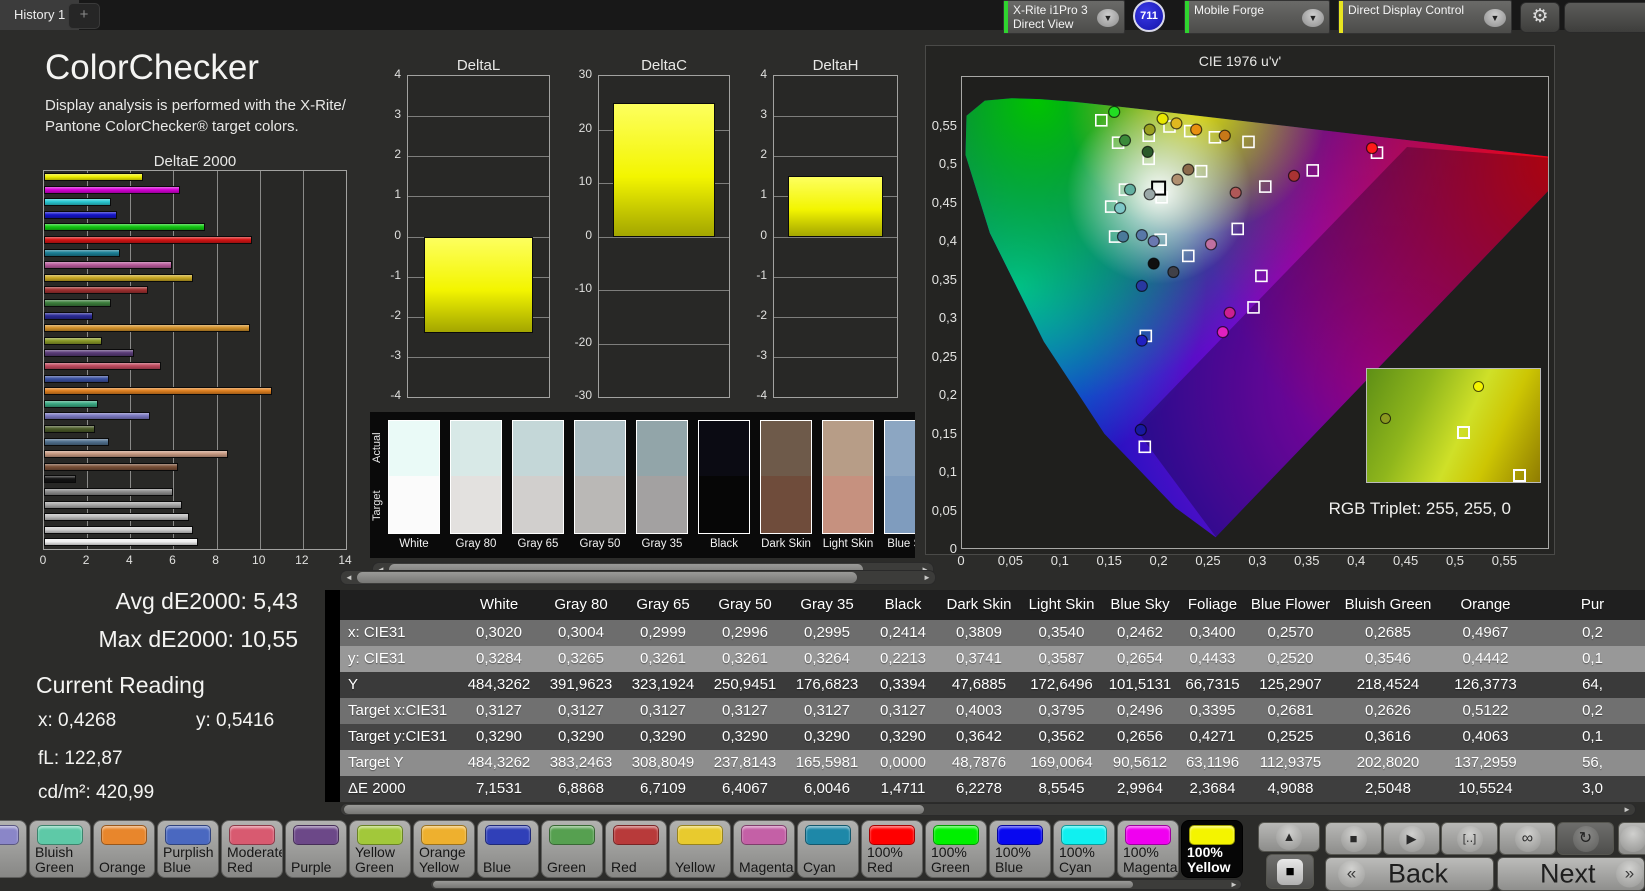 This screenshot has width=1645, height=891. Describe the element at coordinates (1353, 838) in the screenshot. I see `stop-button: ■` at that location.